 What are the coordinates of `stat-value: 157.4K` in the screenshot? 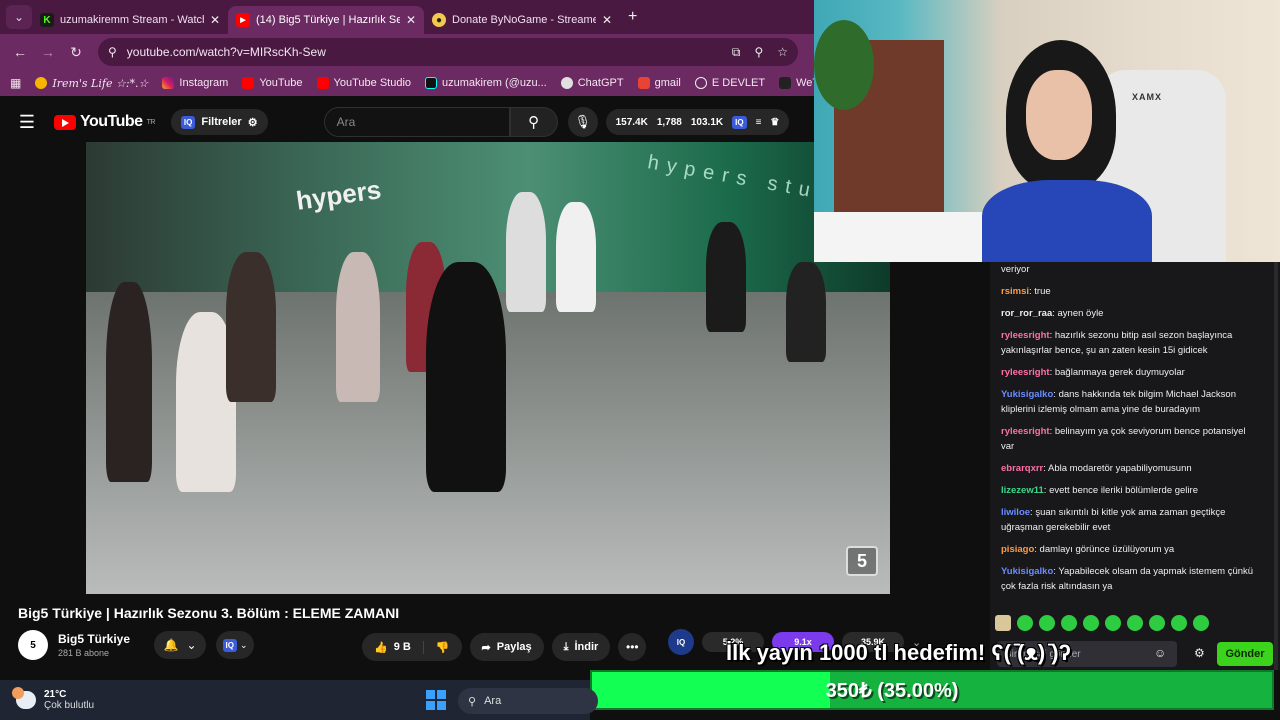 It's located at (631, 122).